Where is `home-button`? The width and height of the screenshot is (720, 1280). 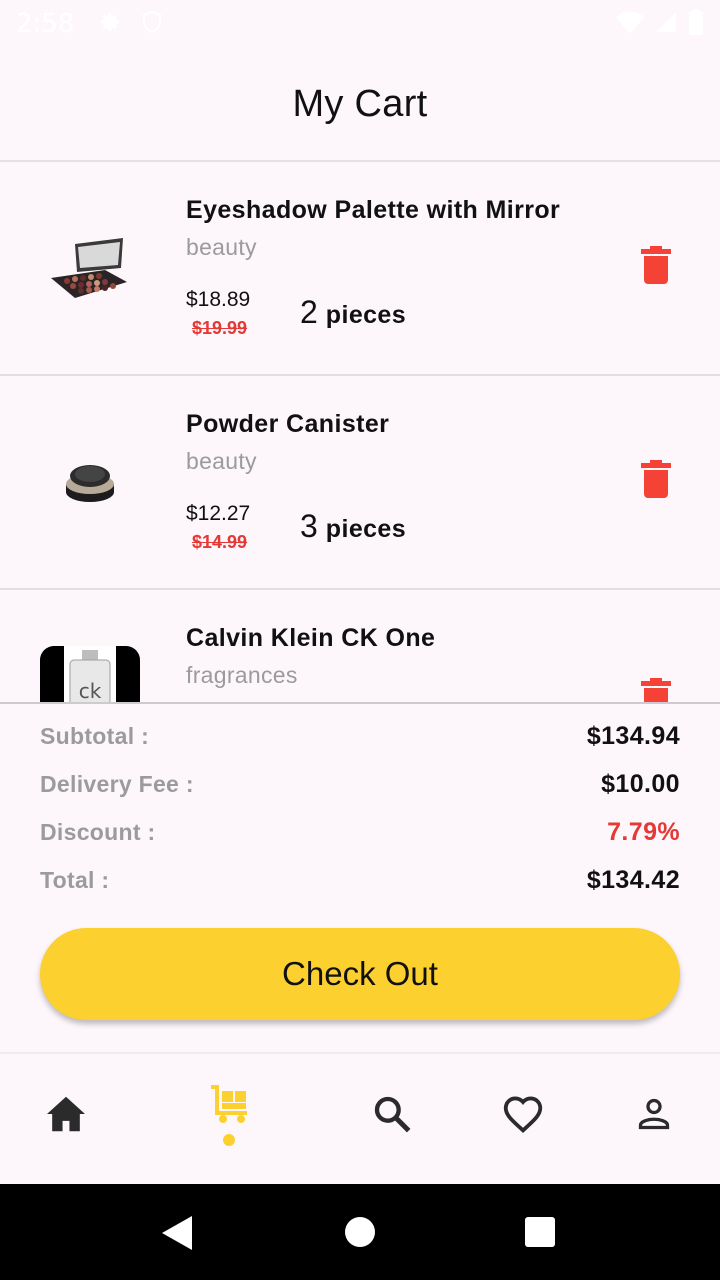
home-button is located at coordinates (360, 1234).